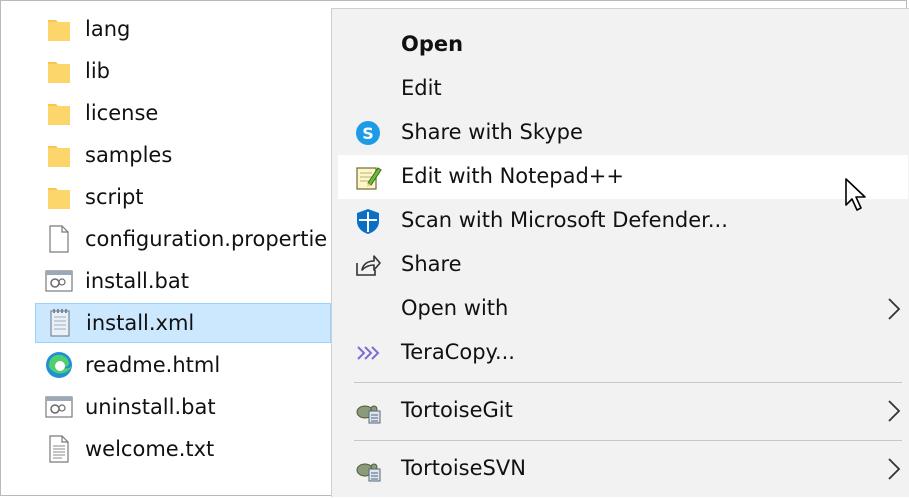 The height and width of the screenshot is (498, 909). I want to click on menu-item-label: Open, so click(432, 44).